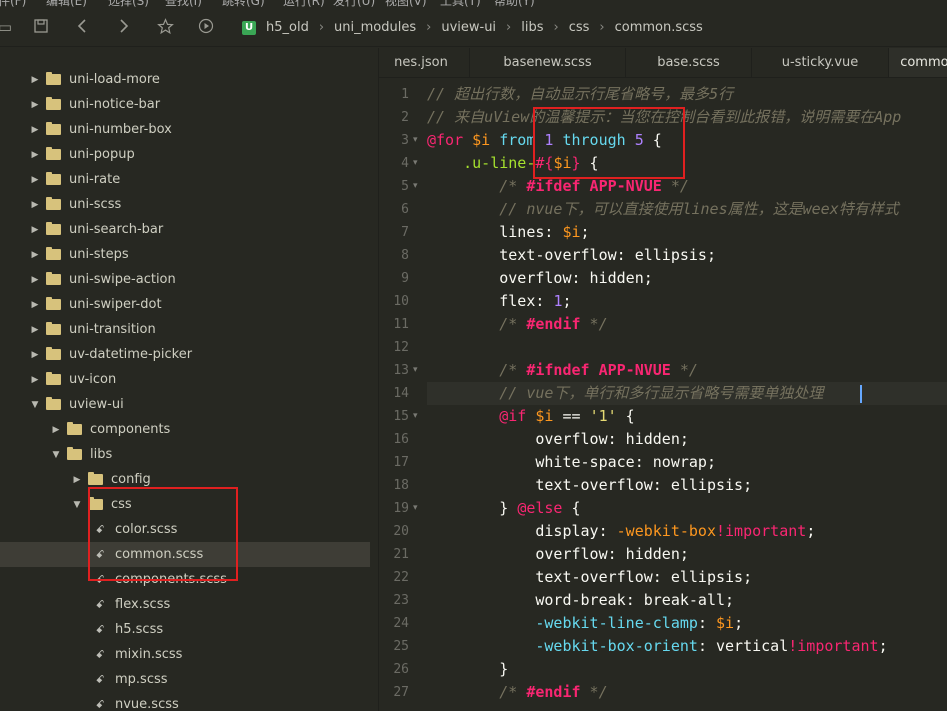  Describe the element at coordinates (406, 4) in the screenshot. I see `menu-item-7: 视图(V)` at that location.